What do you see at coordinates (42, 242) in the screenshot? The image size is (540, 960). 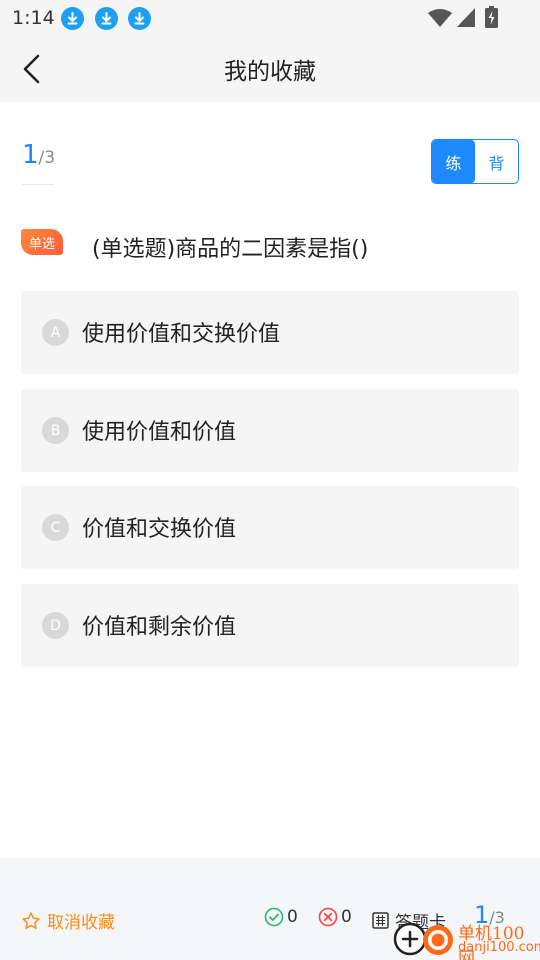 I see `question-type-badge: 单选` at bounding box center [42, 242].